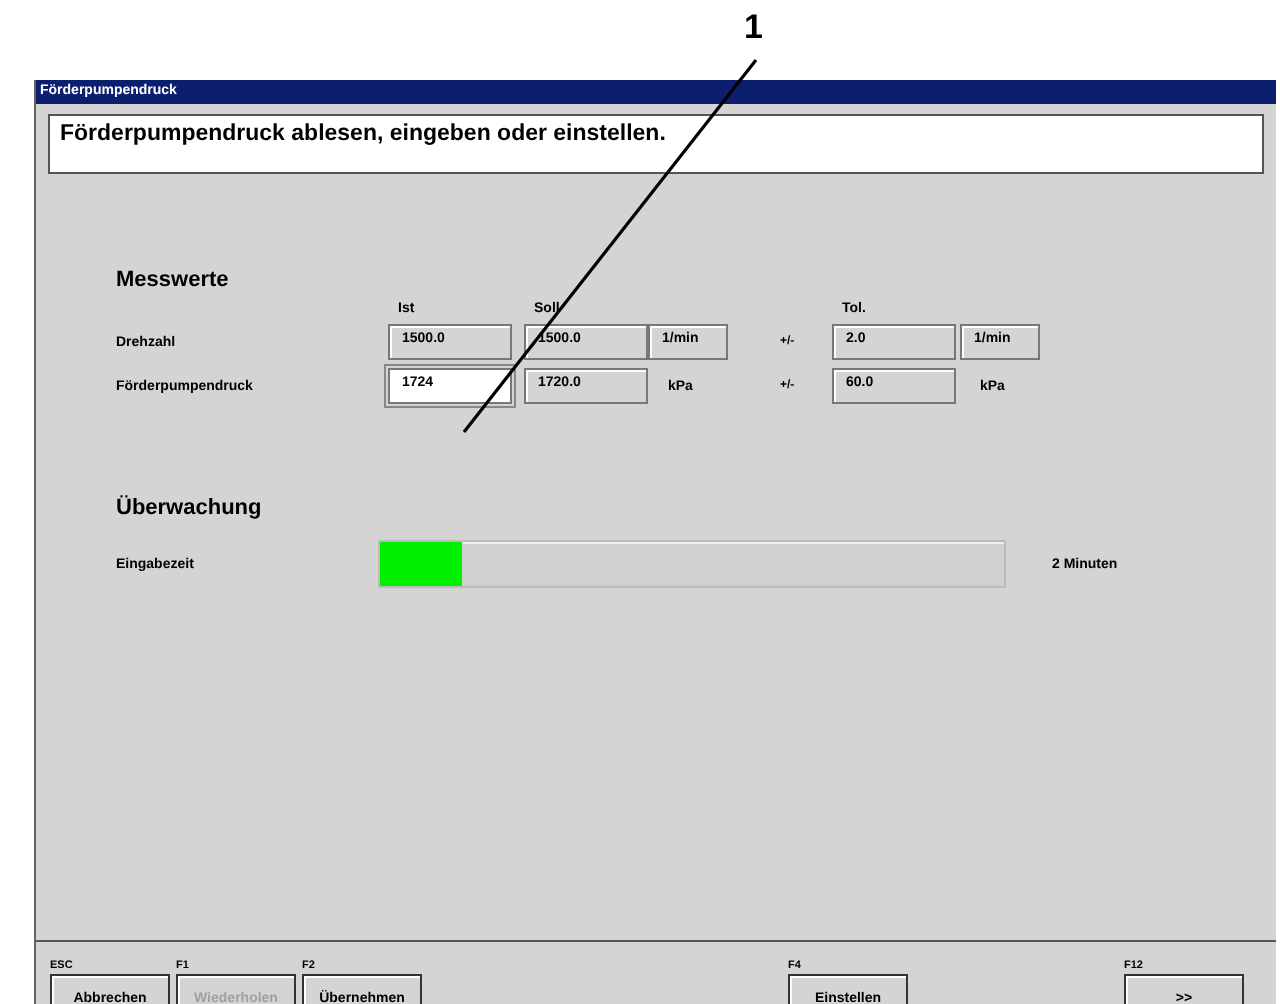 This screenshot has height=1004, width=1280. What do you see at coordinates (753, 28) in the screenshot?
I see `callout-number: 1` at bounding box center [753, 28].